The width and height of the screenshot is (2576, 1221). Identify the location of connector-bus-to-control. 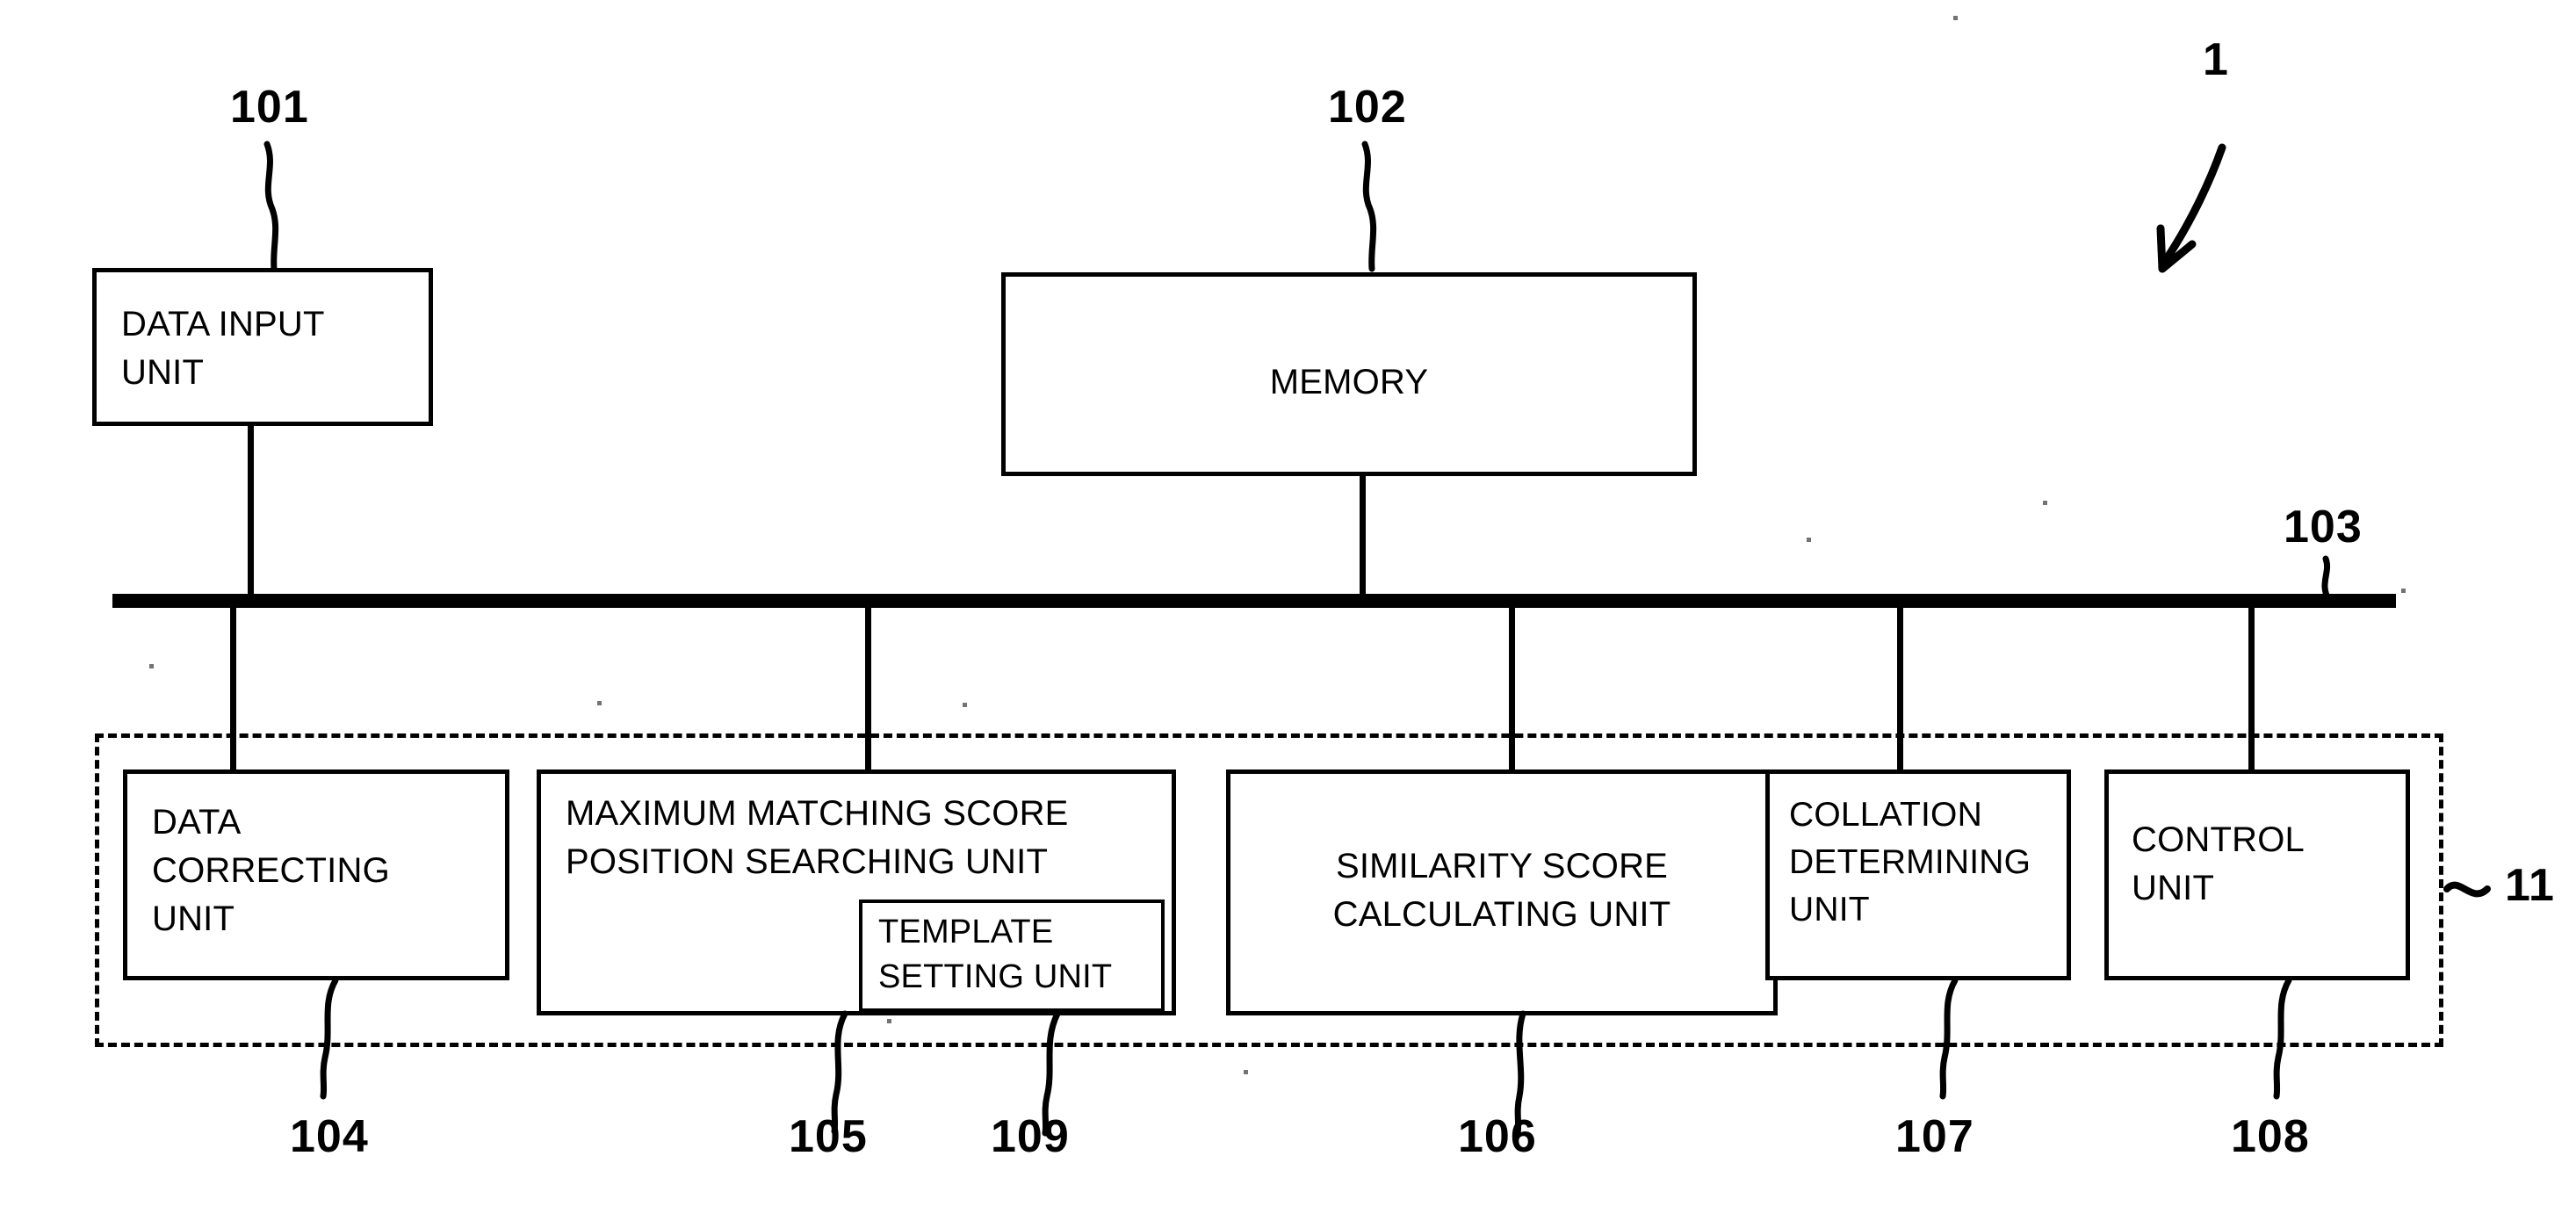
(2251, 686).